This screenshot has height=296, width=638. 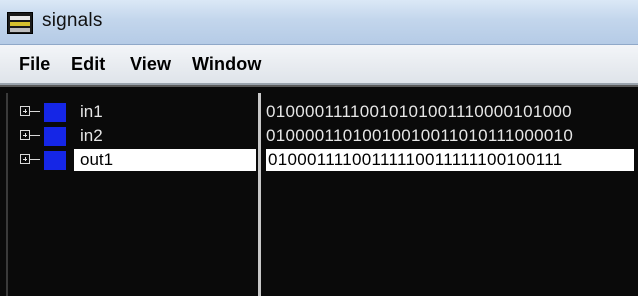 What do you see at coordinates (88, 64) in the screenshot?
I see `menu-edit: Edit` at bounding box center [88, 64].